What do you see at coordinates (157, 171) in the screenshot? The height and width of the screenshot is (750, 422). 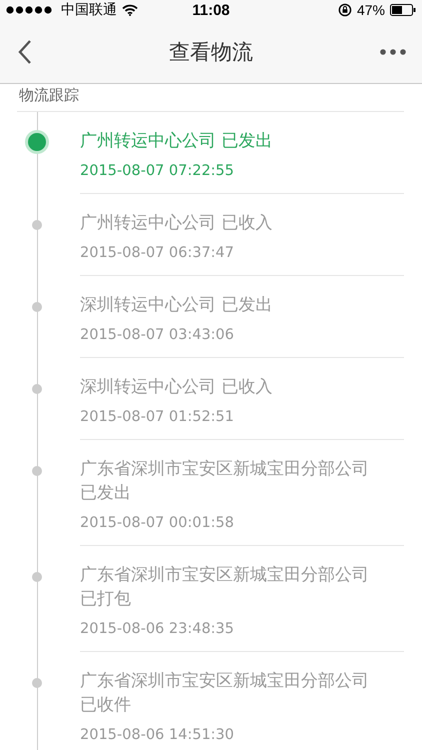 I see `event-time: 2015-08-07 07:22:55` at bounding box center [157, 171].